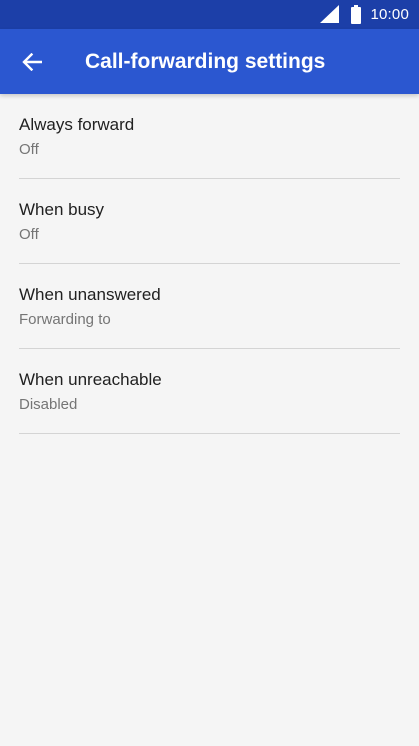 This screenshot has width=419, height=746. I want to click on setting-title: When unanswered, so click(90, 294).